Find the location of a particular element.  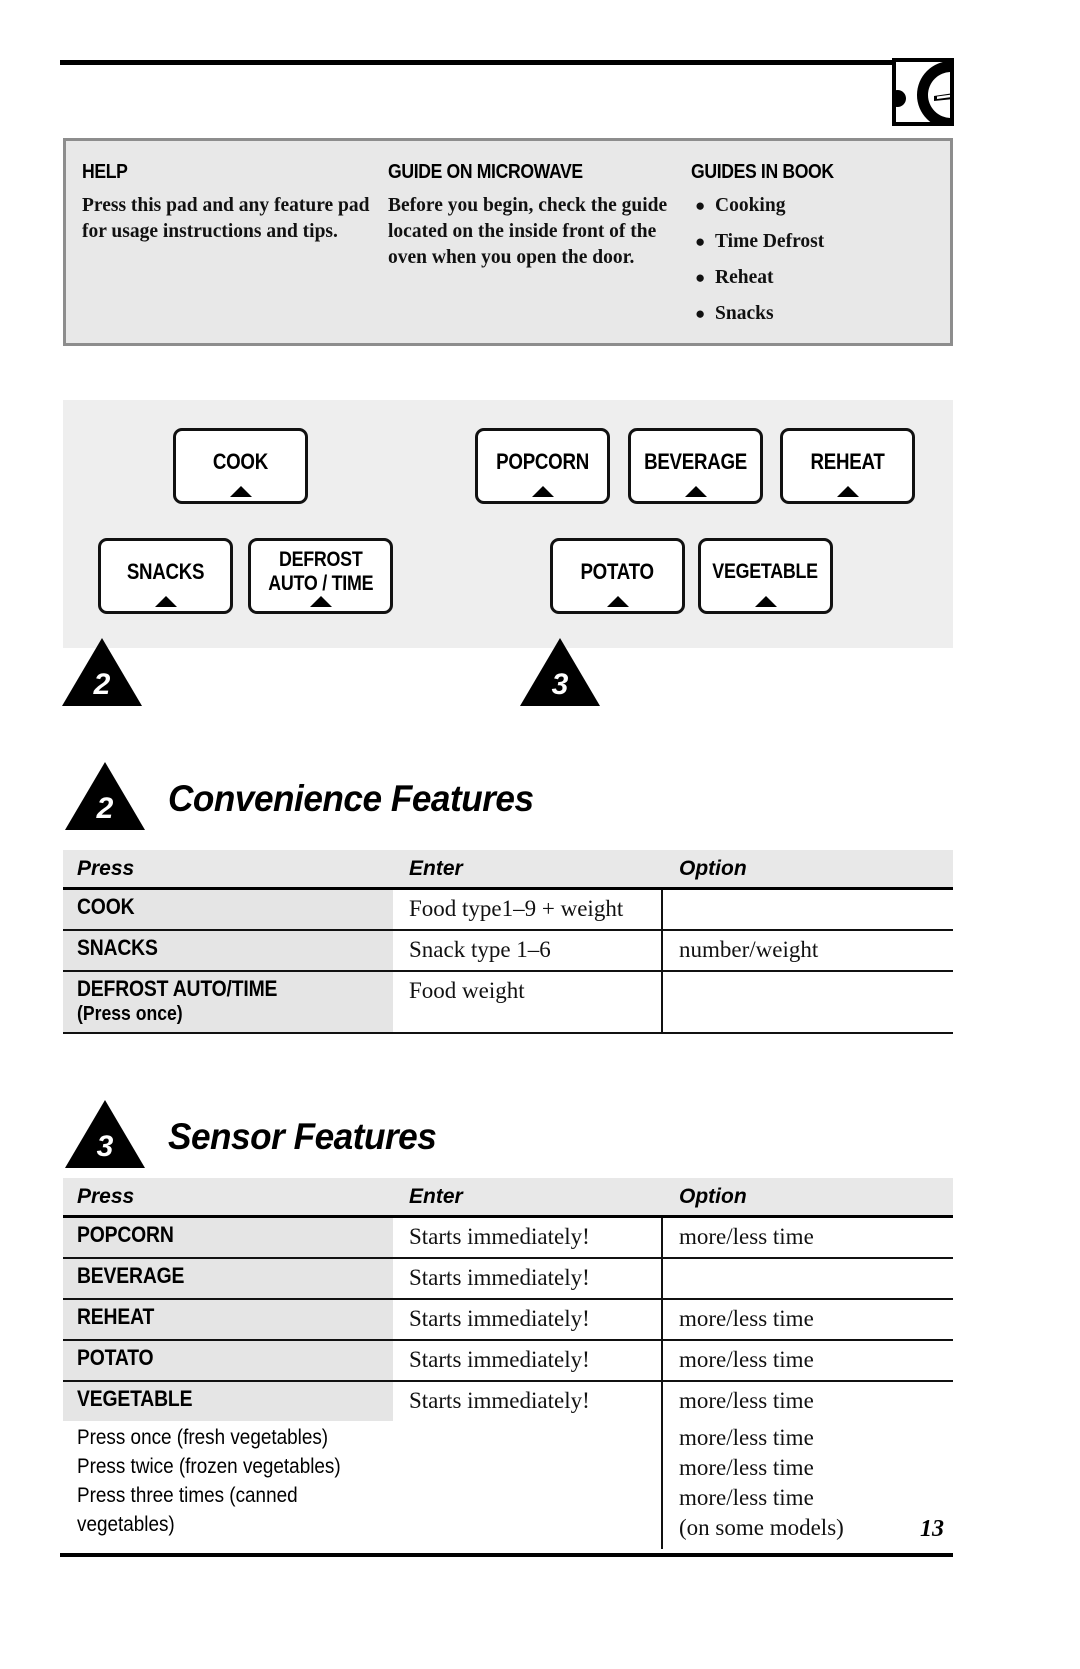

pad-label: VEGETABLE is located at coordinates (765, 571).